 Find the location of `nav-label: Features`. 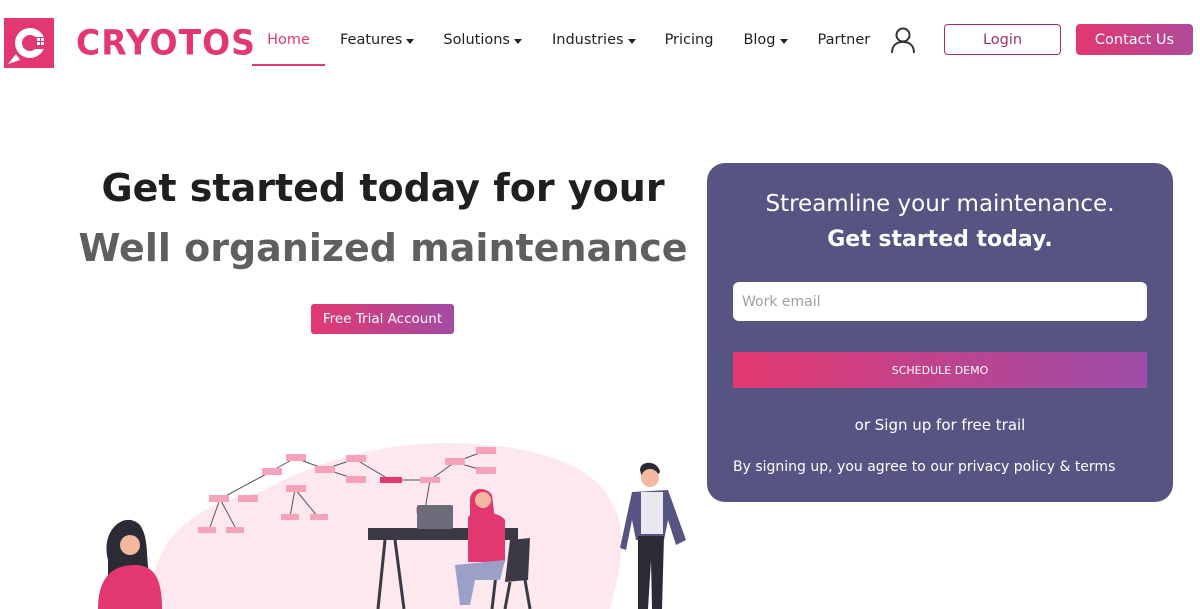

nav-label: Features is located at coordinates (371, 40).